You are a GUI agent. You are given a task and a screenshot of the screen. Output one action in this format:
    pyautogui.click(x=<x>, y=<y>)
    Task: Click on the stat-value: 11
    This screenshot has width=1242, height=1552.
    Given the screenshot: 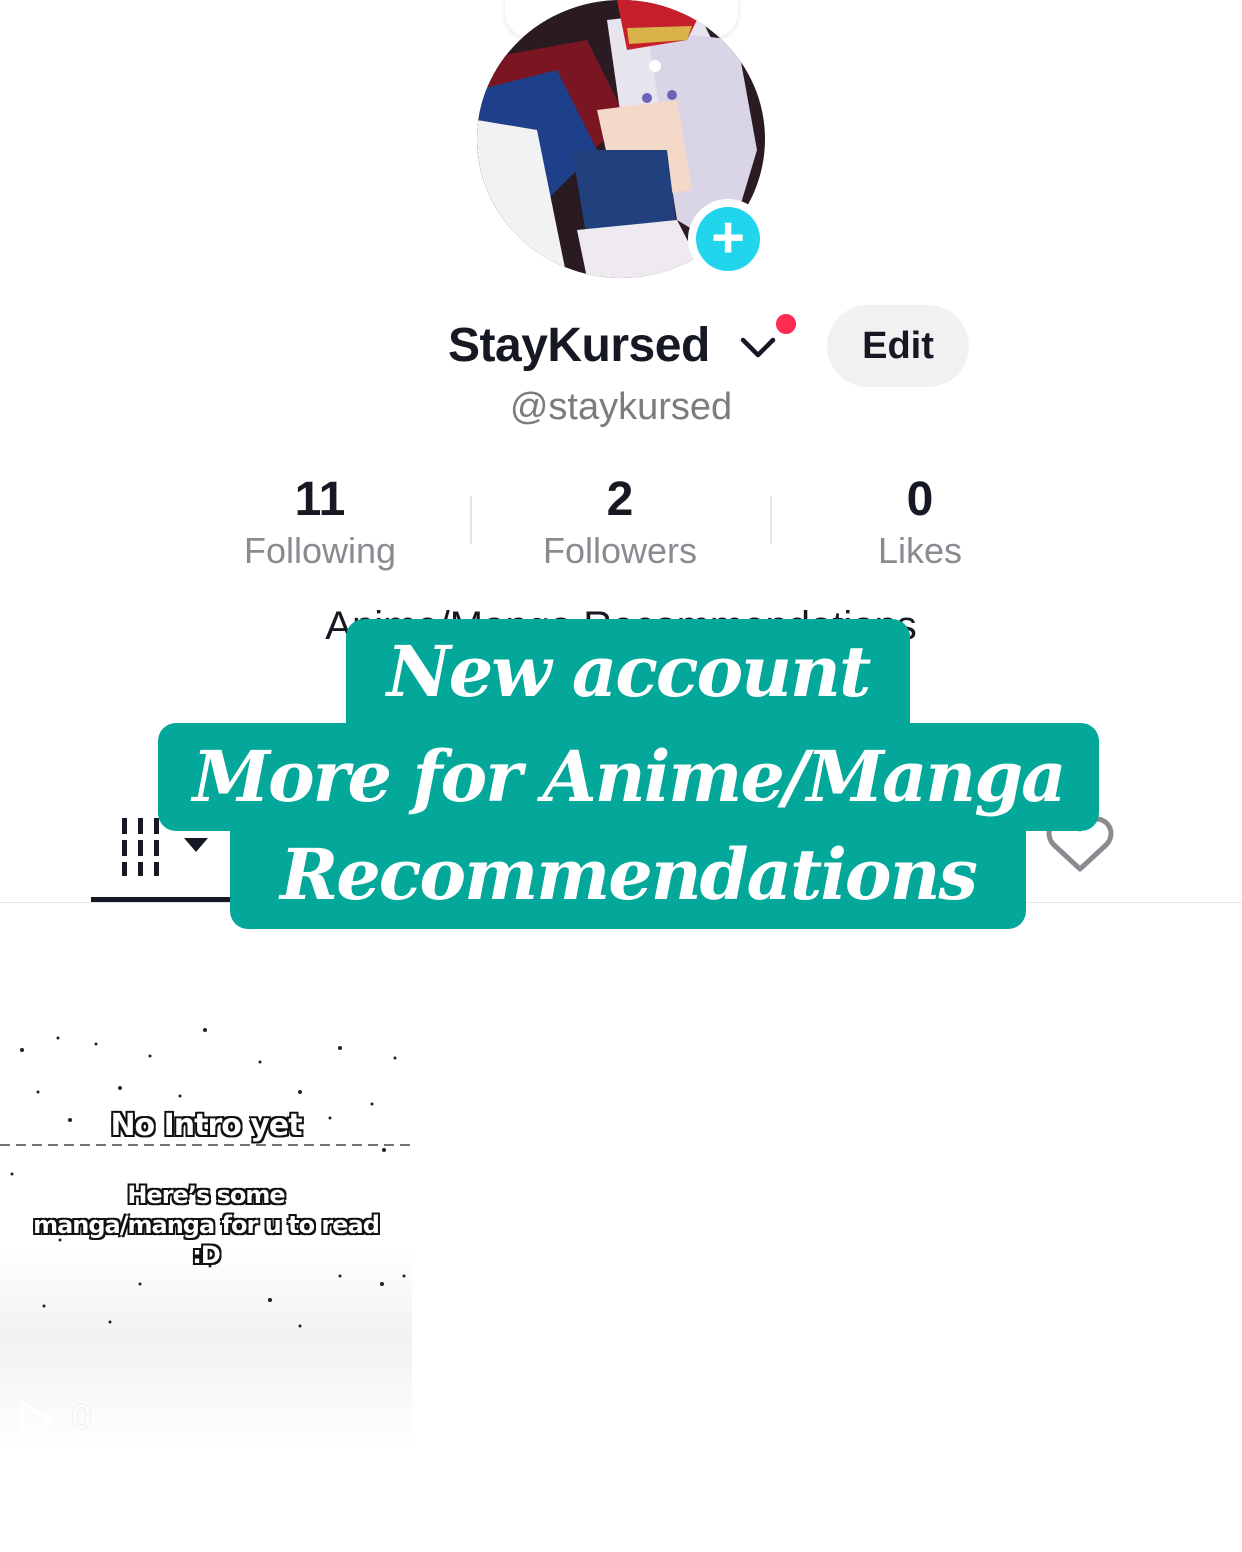 What is the action you would take?
    pyautogui.click(x=320, y=499)
    